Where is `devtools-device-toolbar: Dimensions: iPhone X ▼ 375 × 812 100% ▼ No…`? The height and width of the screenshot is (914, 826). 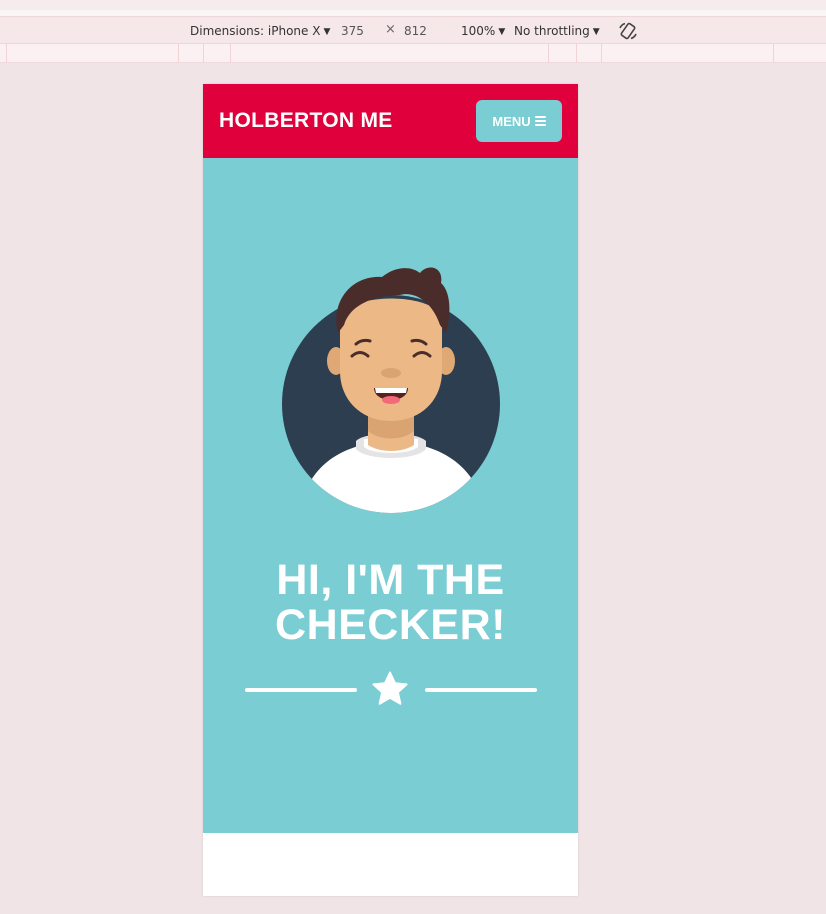
devtools-device-toolbar: Dimensions: iPhone X ▼ 375 × 812 100% ▼ No… is located at coordinates (413, 30).